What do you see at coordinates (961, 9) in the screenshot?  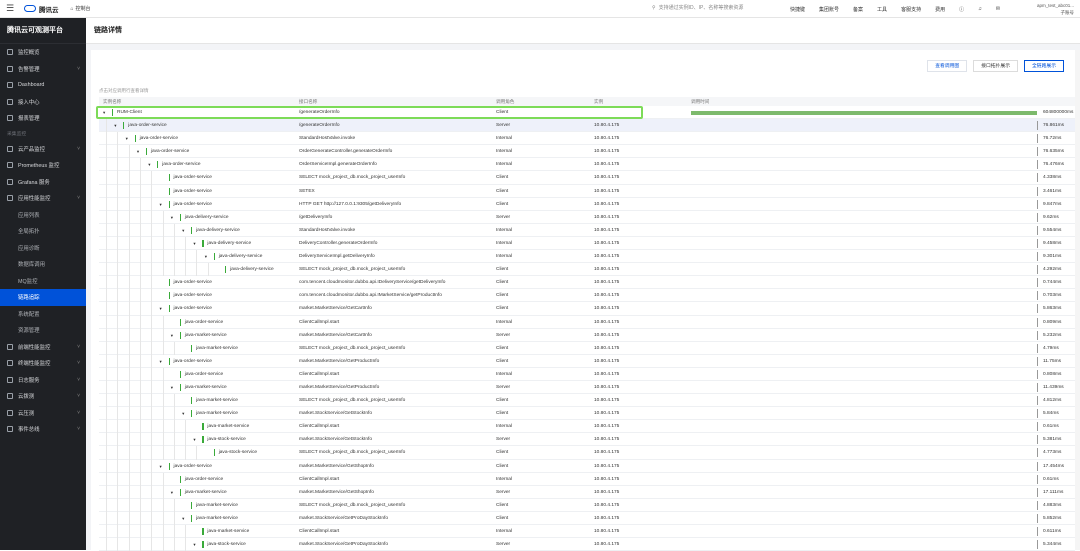 I see `help-icon: ⓘ` at bounding box center [961, 9].